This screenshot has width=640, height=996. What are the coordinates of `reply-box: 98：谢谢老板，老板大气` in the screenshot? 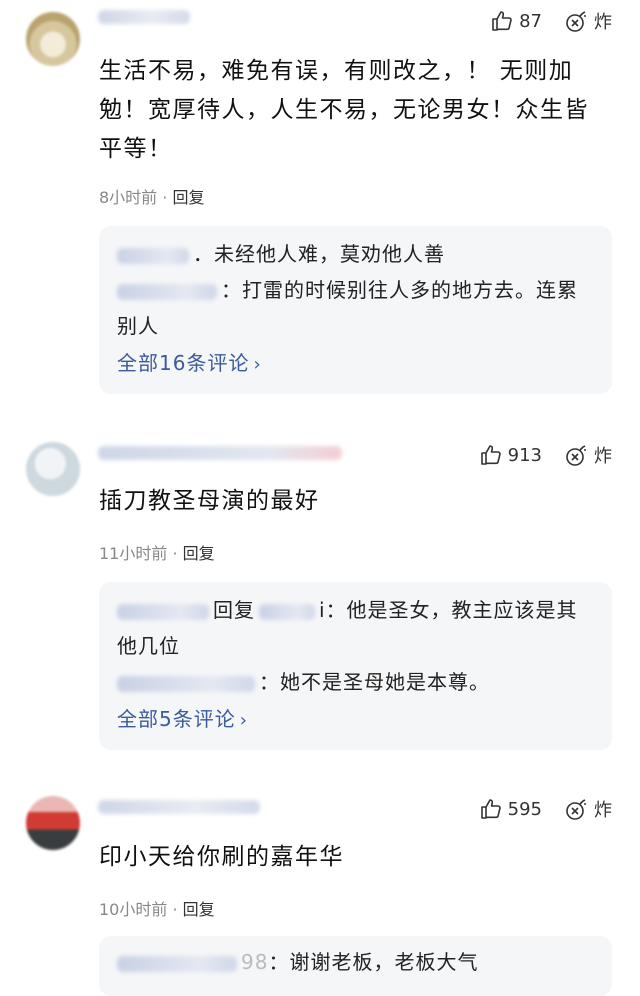 It's located at (355, 966).